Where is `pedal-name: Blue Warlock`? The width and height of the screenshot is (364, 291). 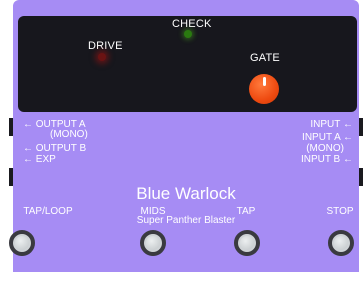 pedal-name: Blue Warlock is located at coordinates (186, 193).